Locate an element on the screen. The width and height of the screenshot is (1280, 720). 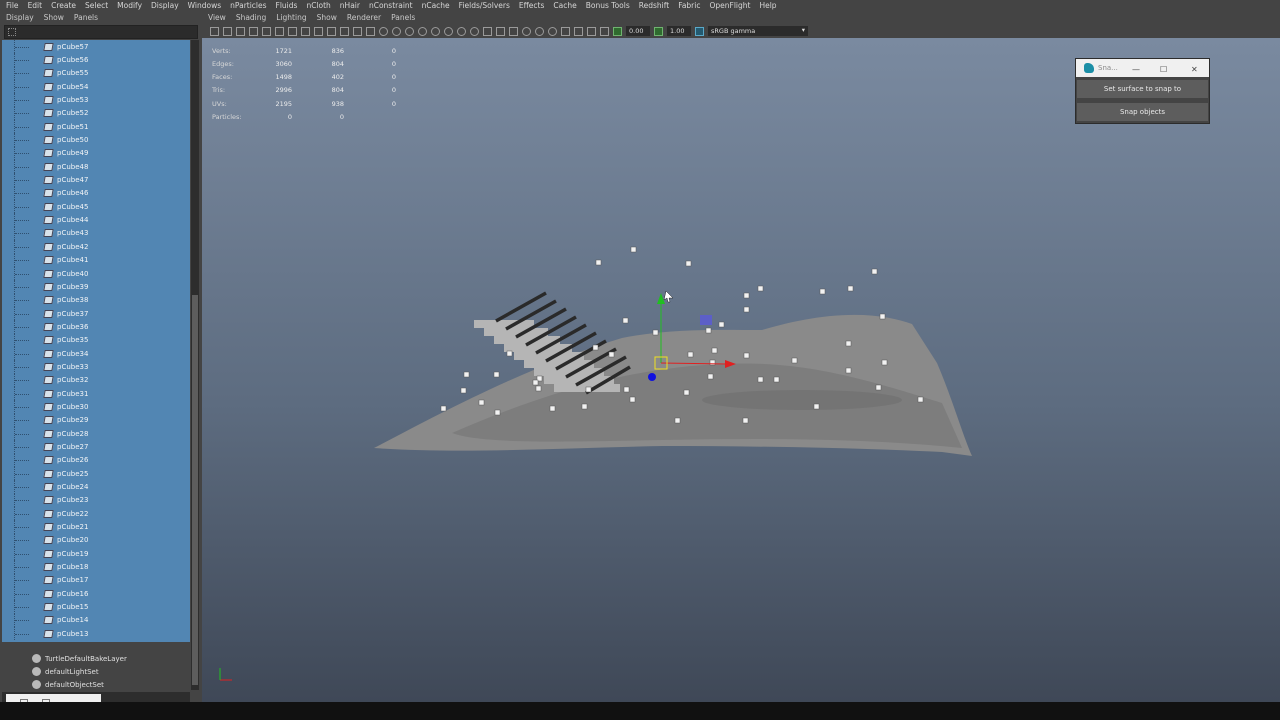
menu-bonustools: Bonus Tools is located at coordinates (608, 5).